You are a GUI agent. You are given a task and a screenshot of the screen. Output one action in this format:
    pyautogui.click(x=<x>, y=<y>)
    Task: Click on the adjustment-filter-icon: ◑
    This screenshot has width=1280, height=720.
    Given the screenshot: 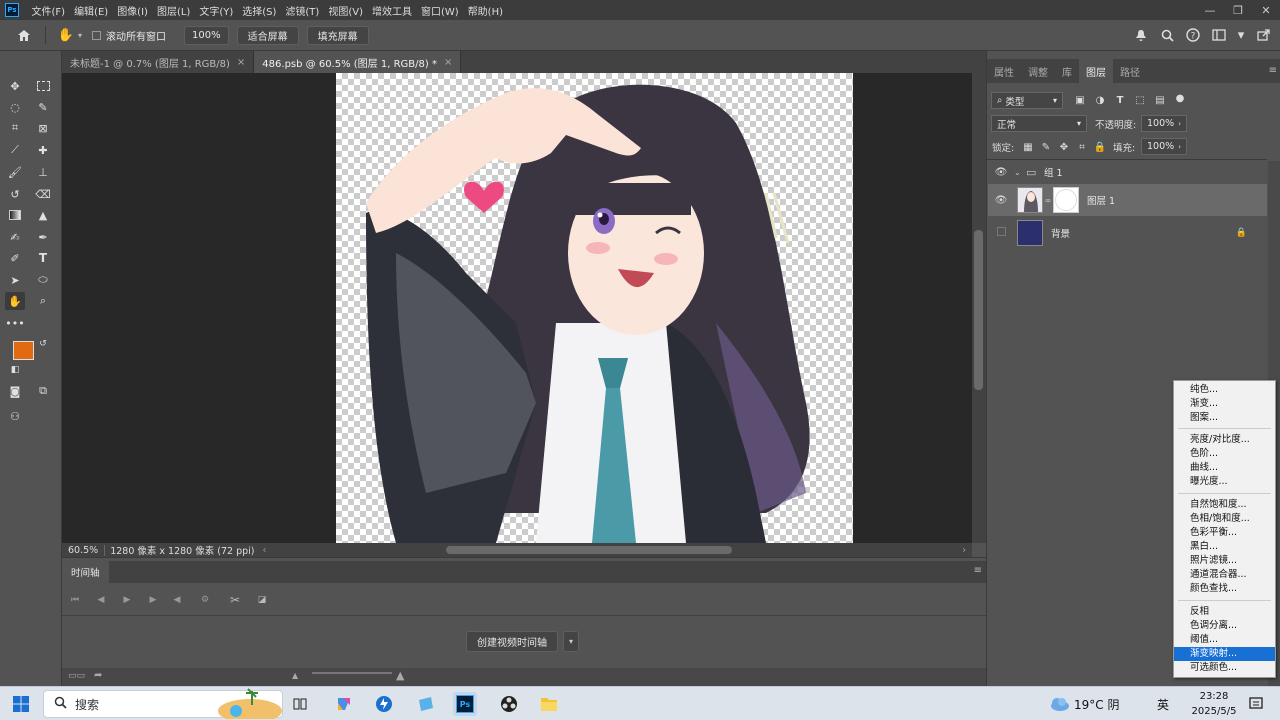 What is the action you would take?
    pyautogui.click(x=1100, y=100)
    